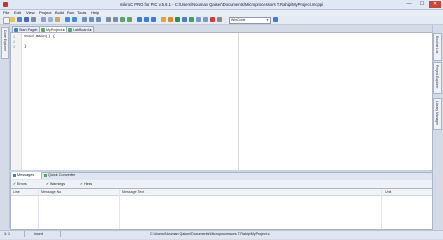 The width and height of the screenshot is (443, 240). What do you see at coordinates (45, 175) in the screenshot?
I see `converter-icon` at bounding box center [45, 175].